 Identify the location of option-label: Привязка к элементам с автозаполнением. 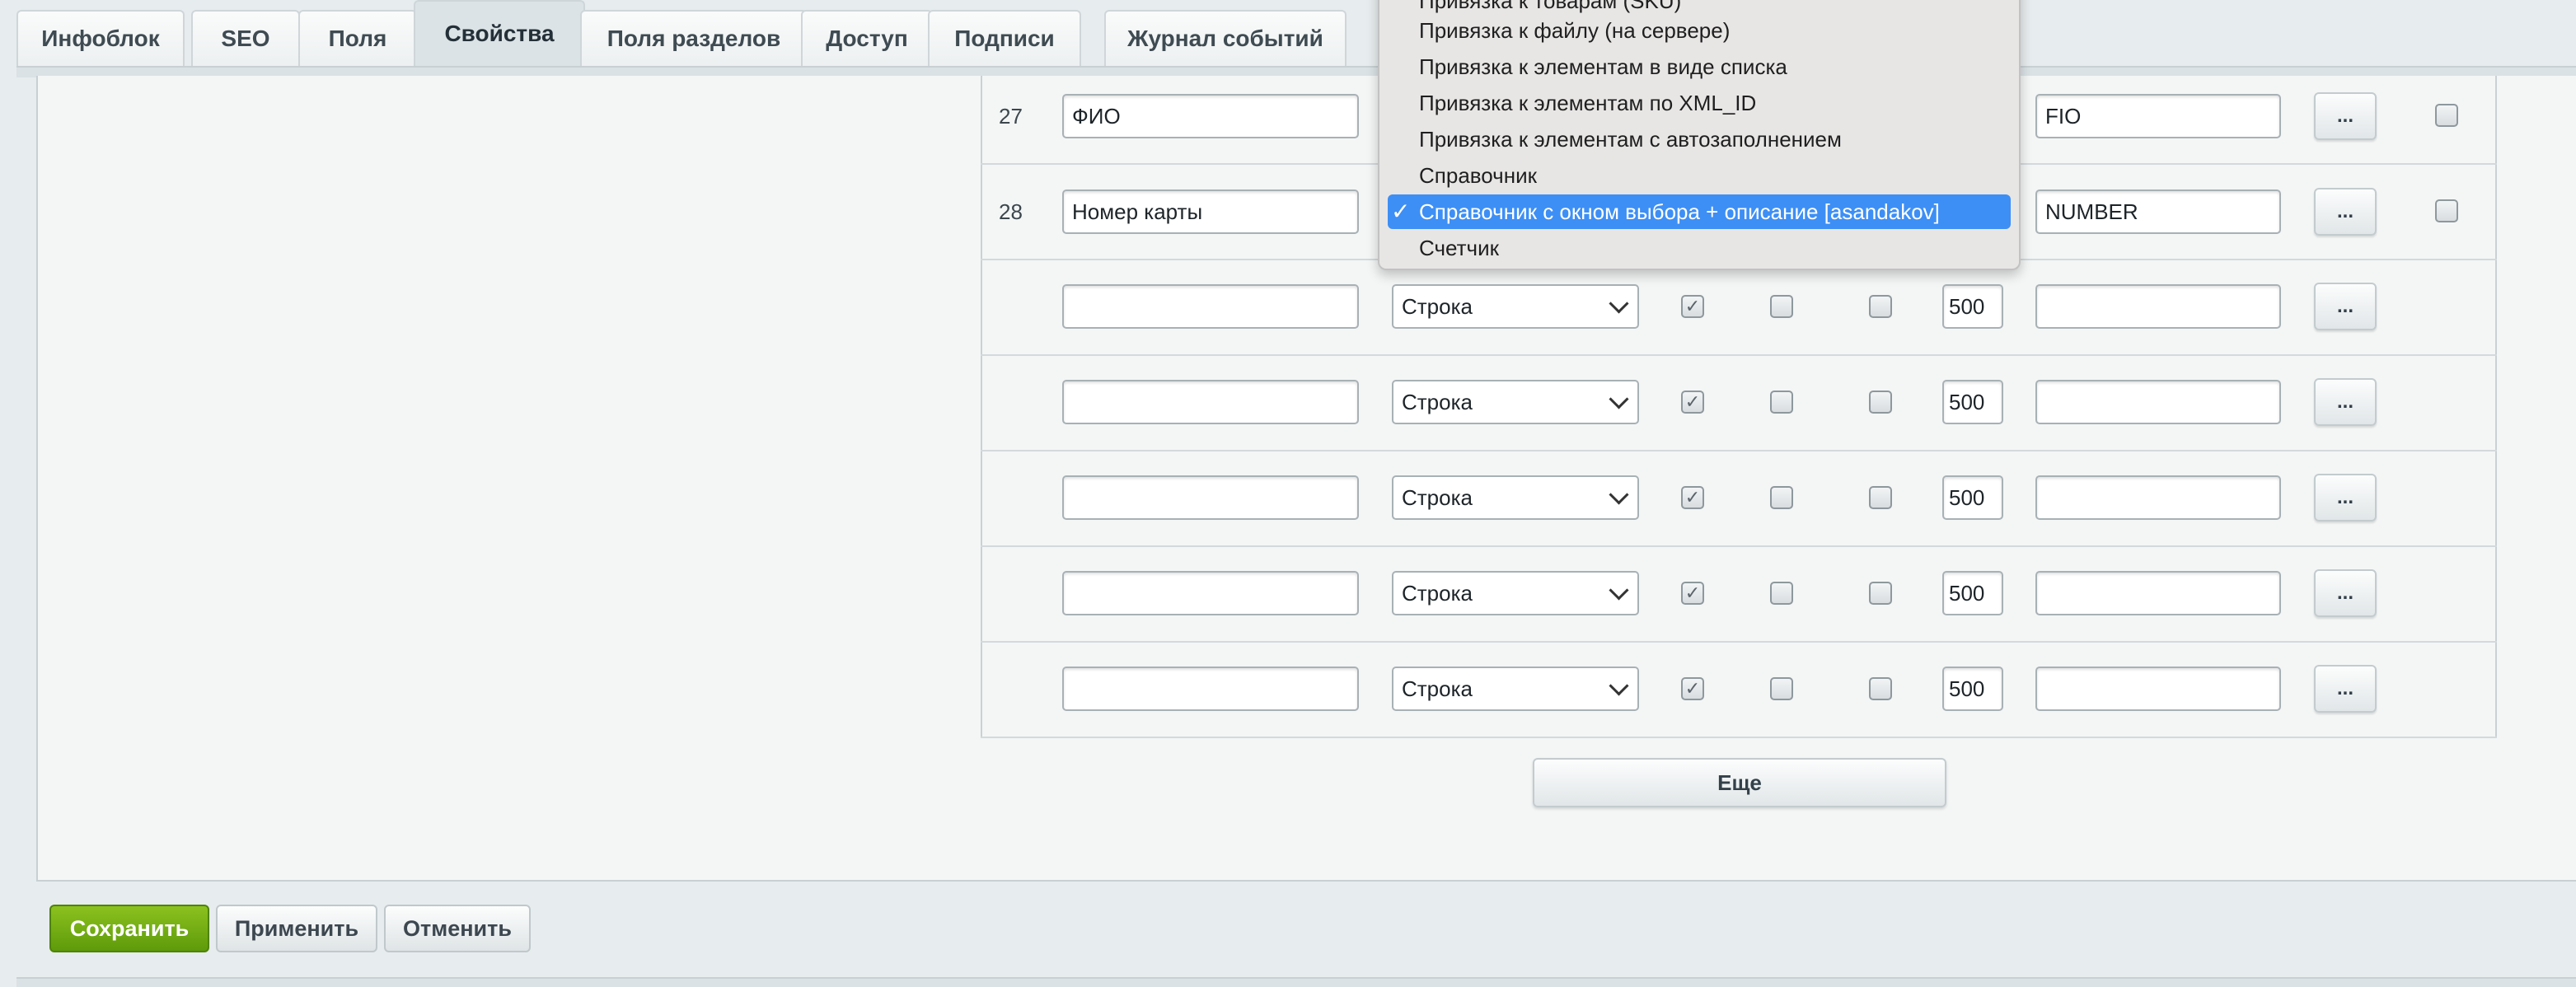
(1630, 139).